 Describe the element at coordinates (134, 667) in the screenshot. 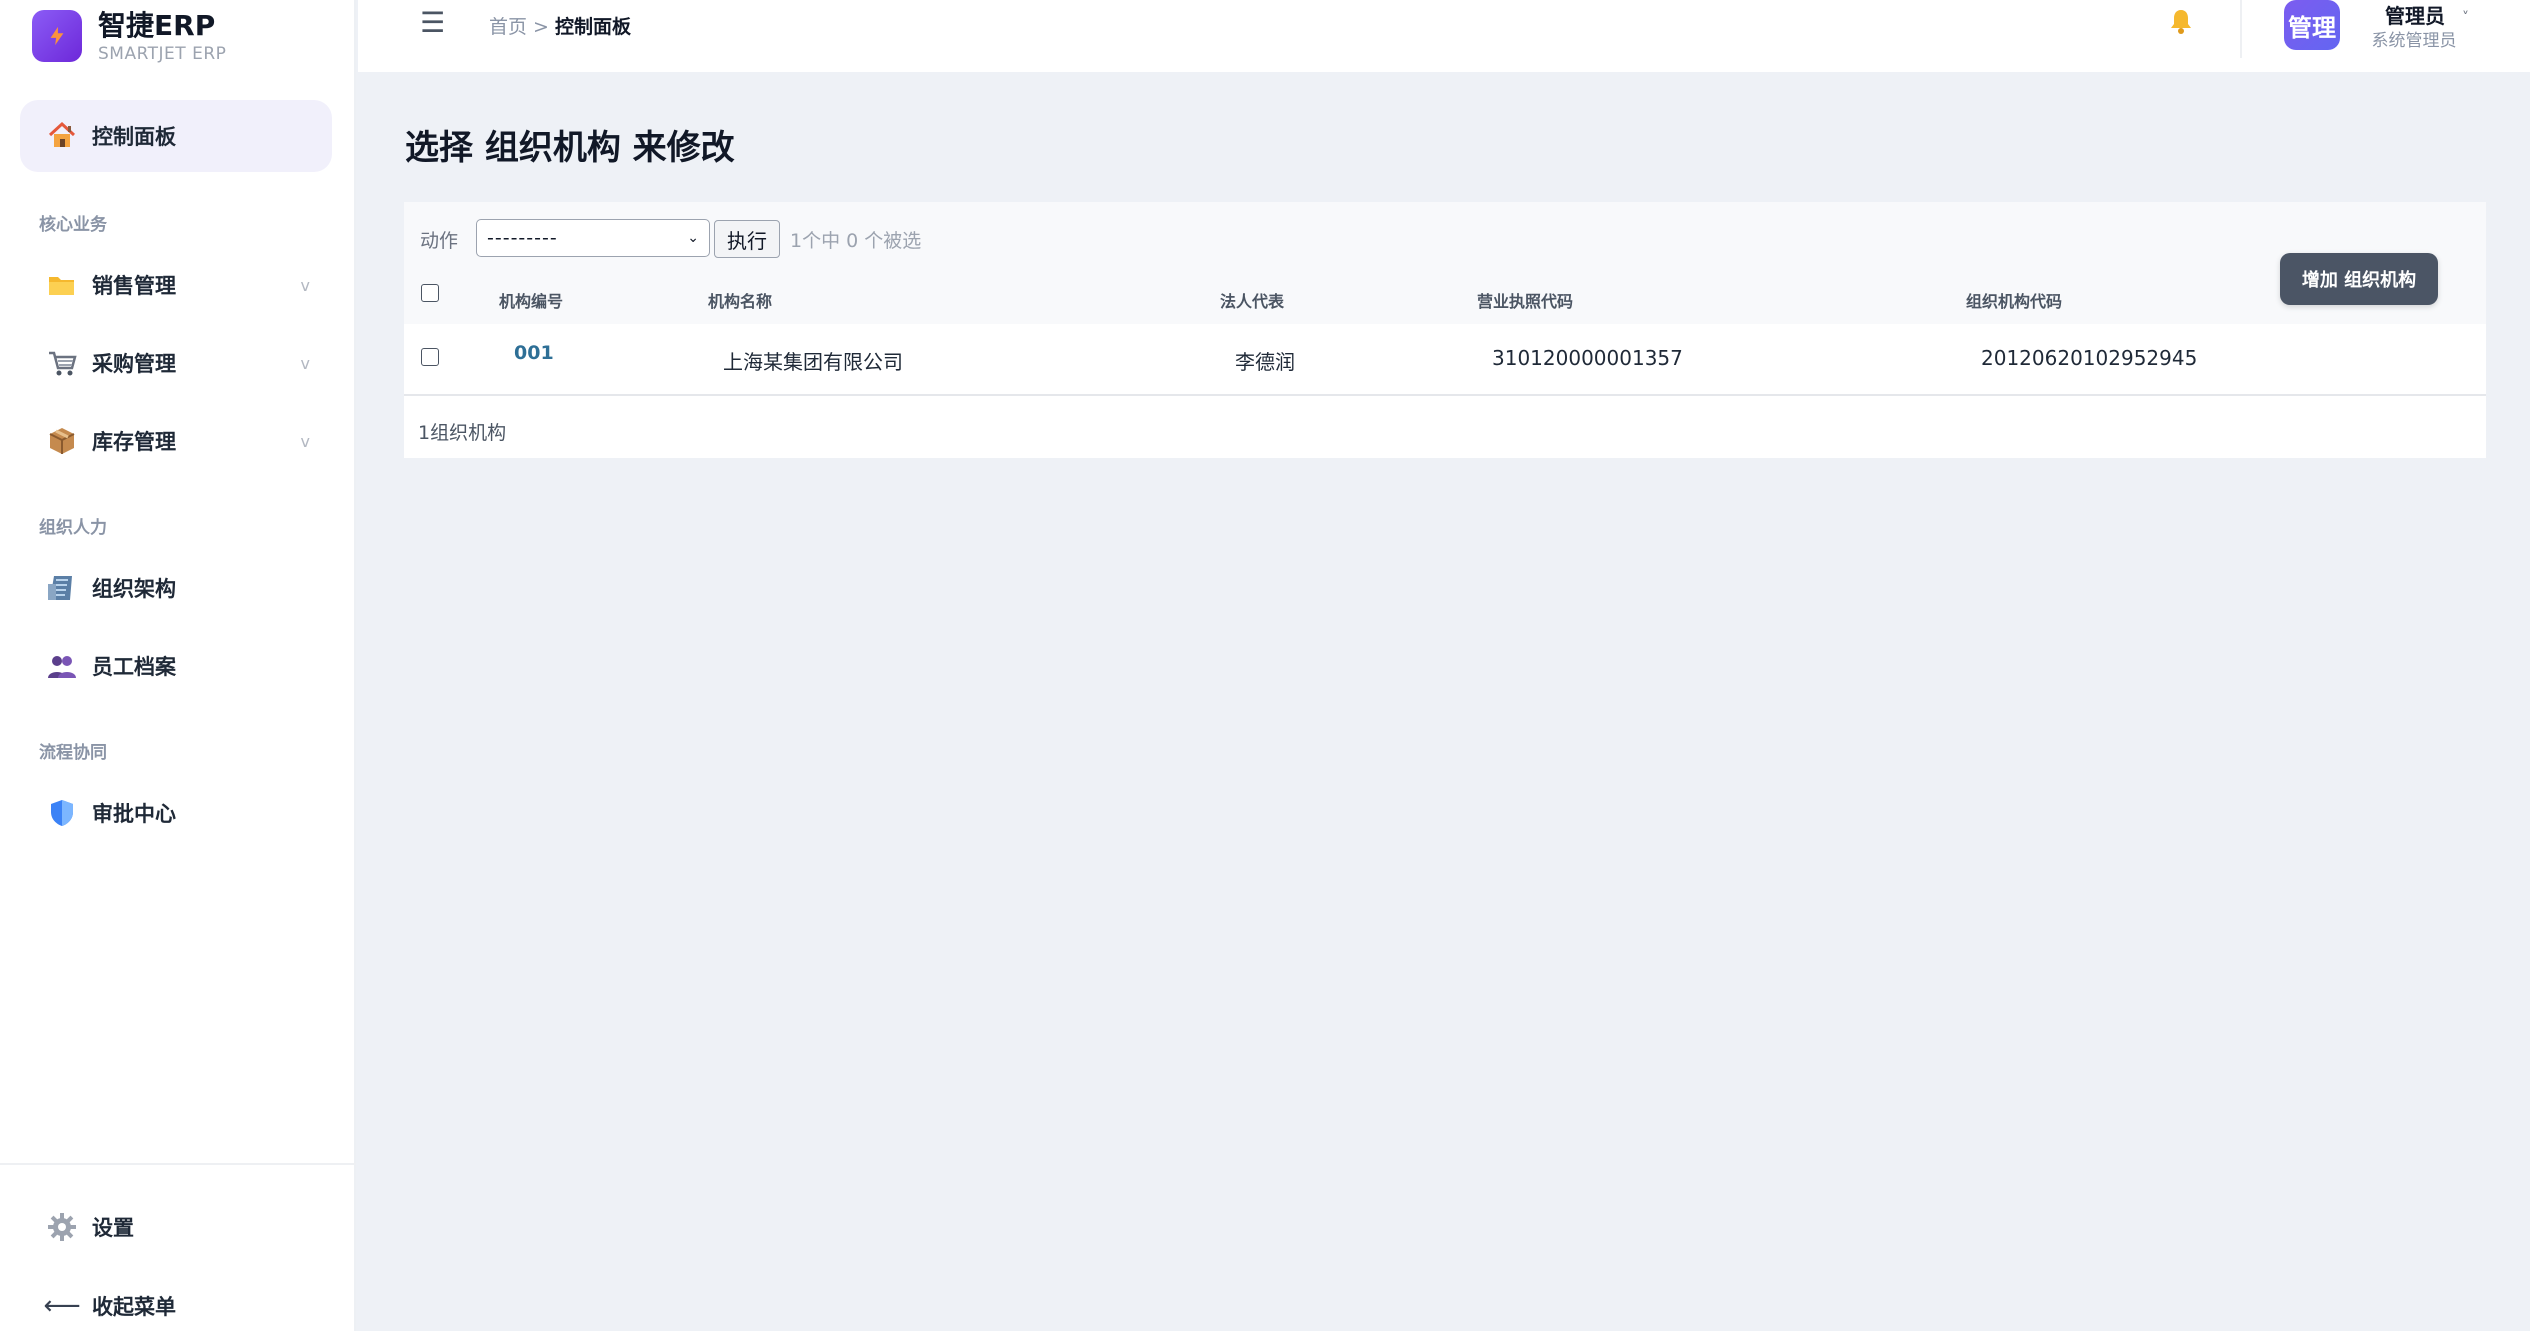

I see `sidebar-item-label: 员工档案` at that location.